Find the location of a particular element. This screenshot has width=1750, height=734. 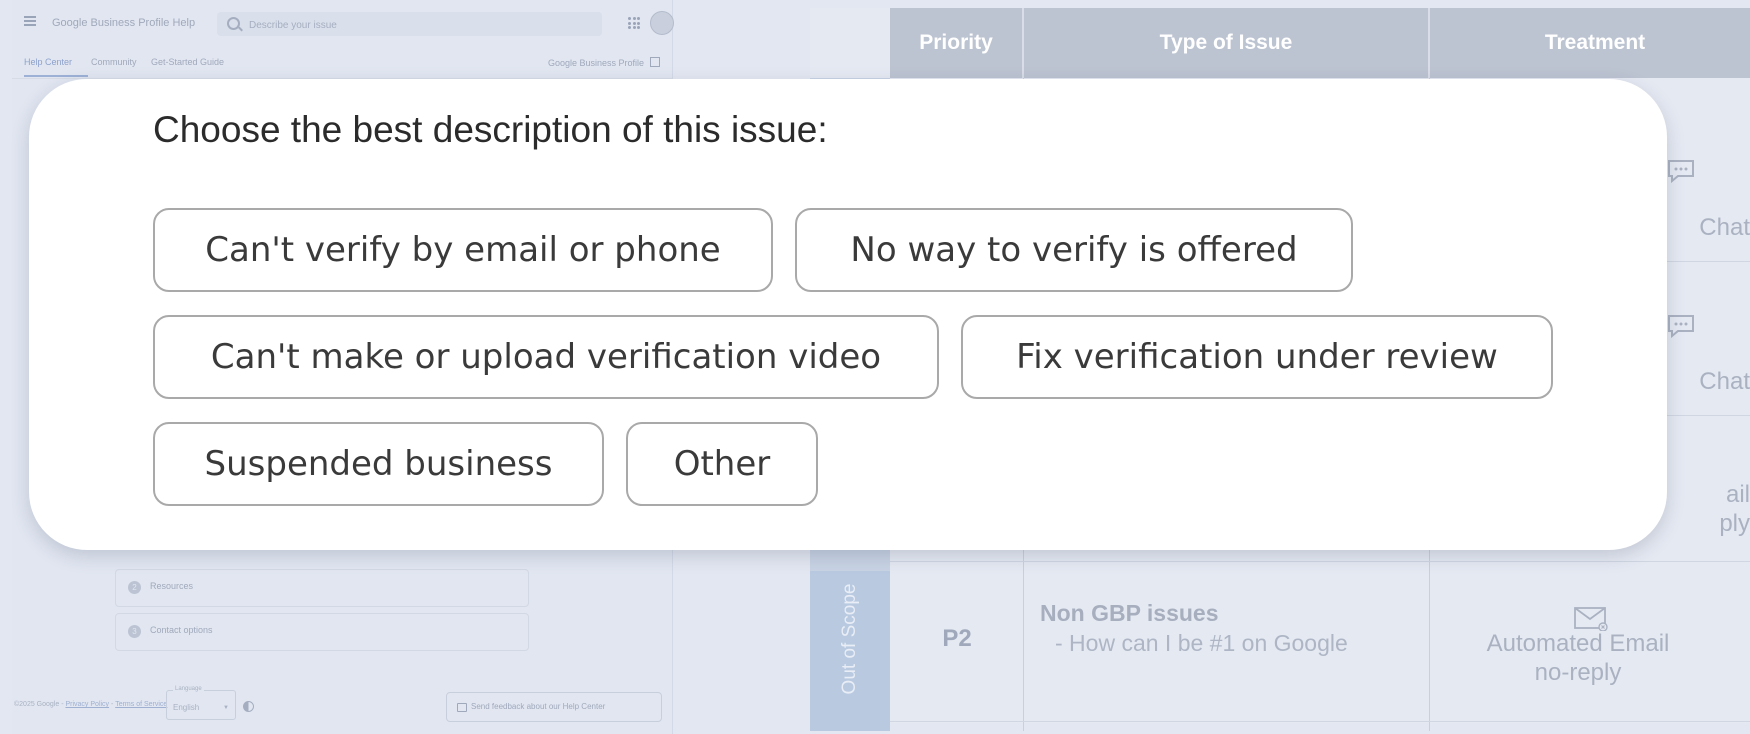

hamburger-menu-icon is located at coordinates (30, 21).